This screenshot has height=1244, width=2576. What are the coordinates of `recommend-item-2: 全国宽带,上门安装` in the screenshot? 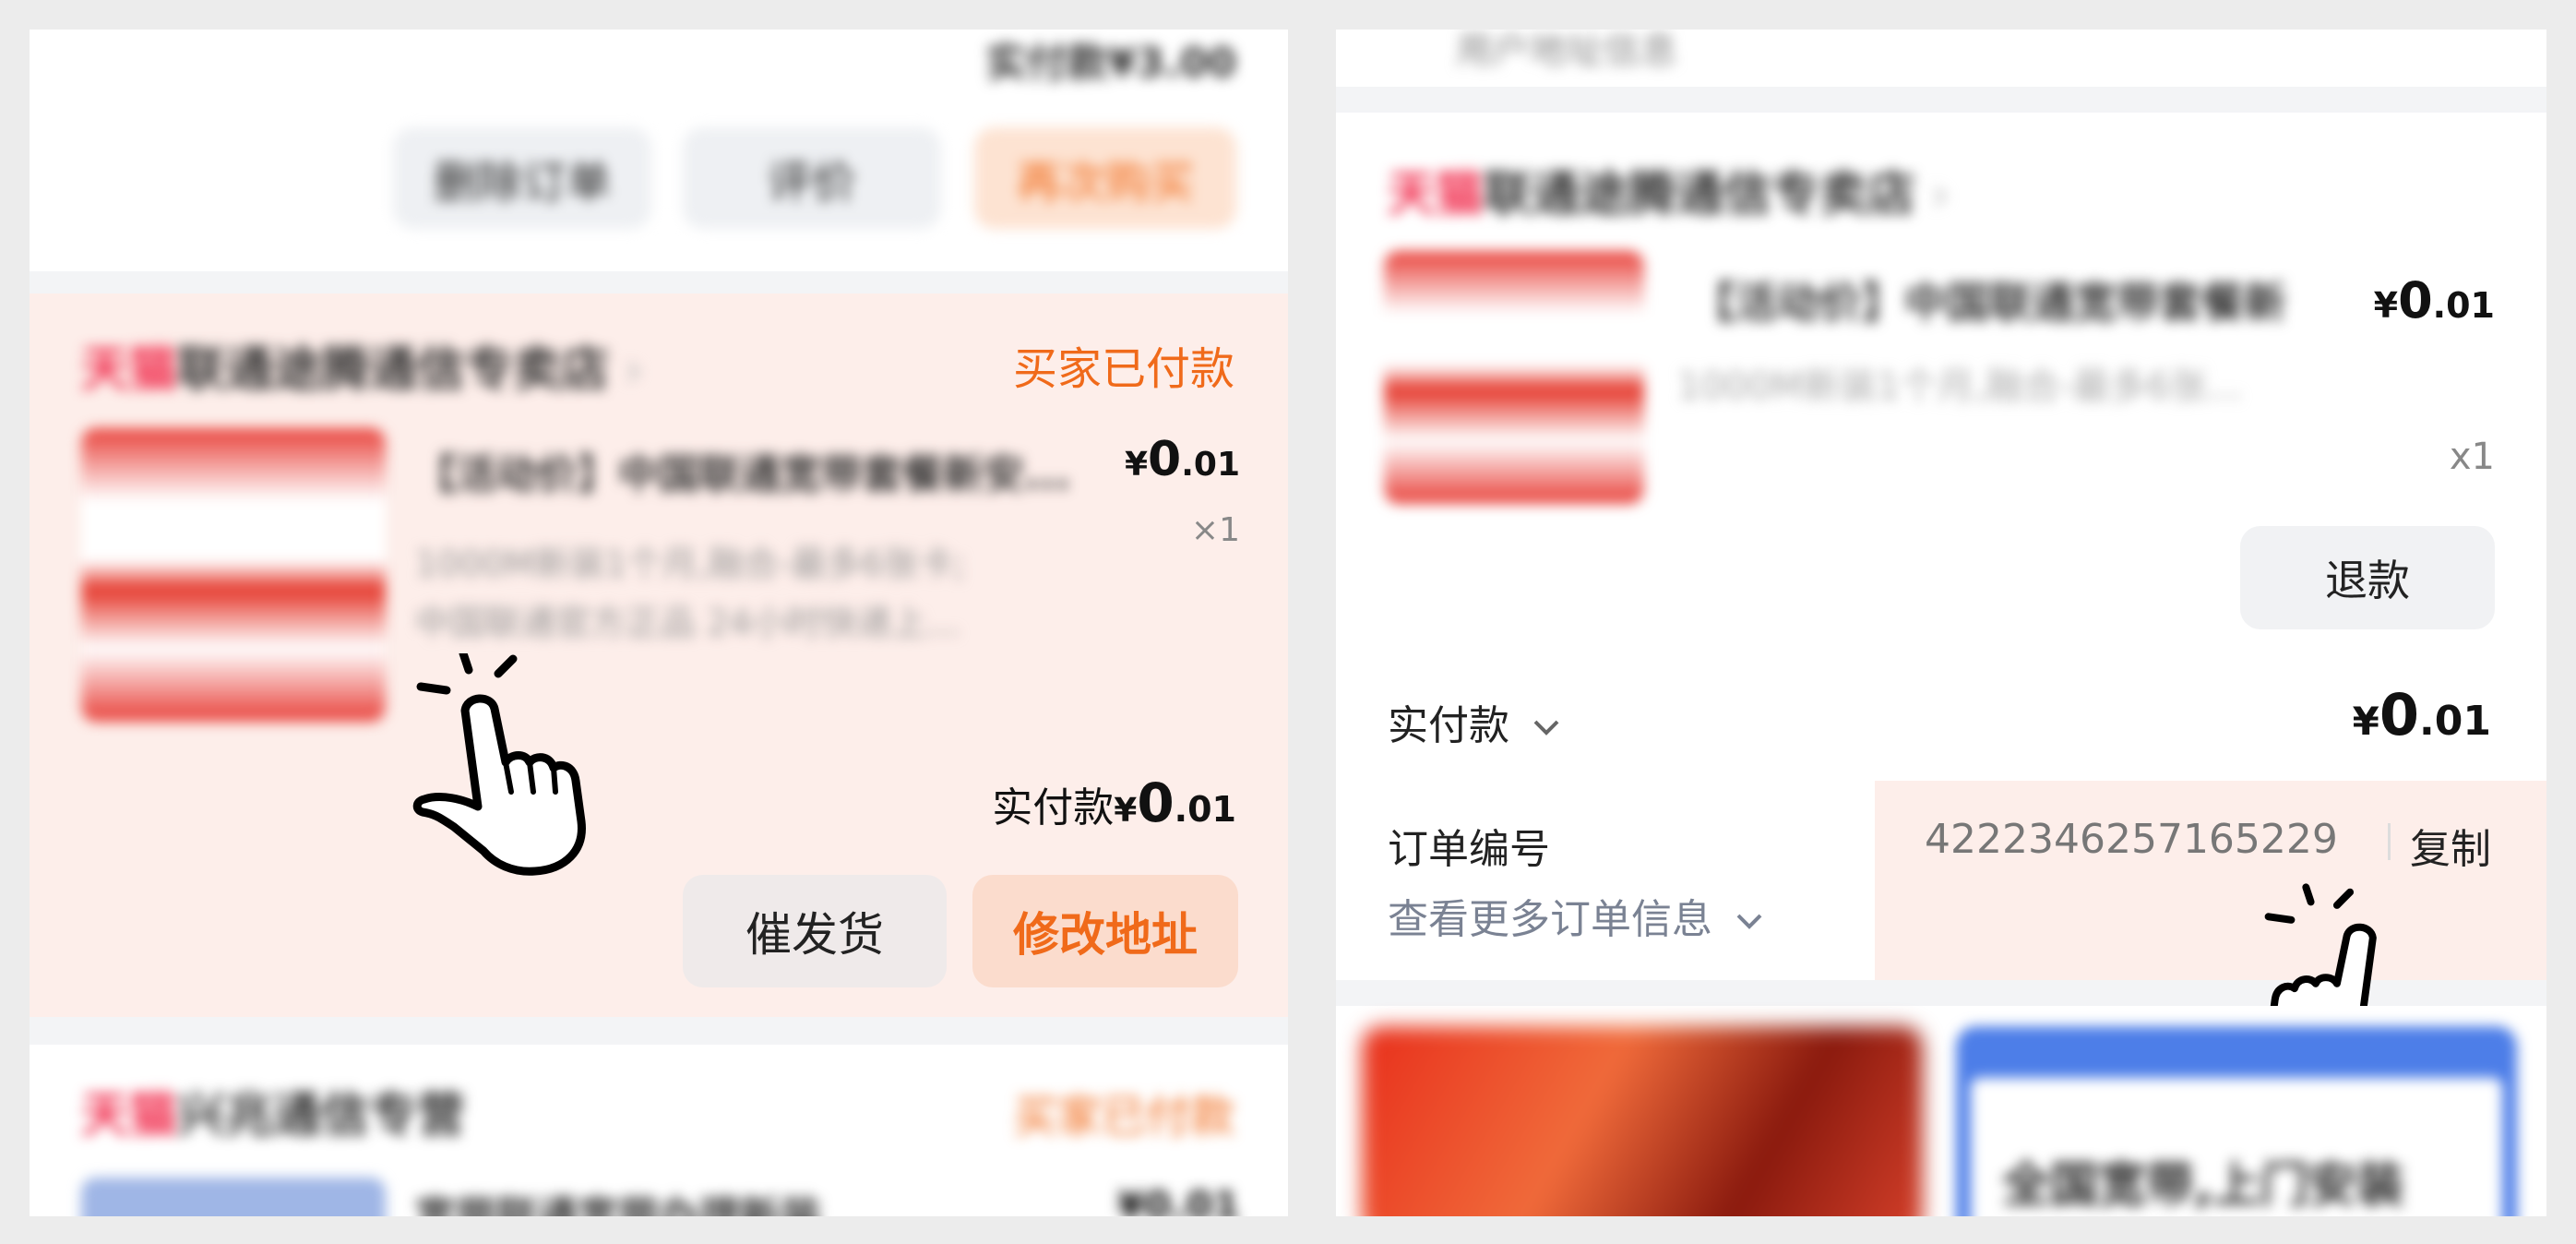 It's located at (2236, 1121).